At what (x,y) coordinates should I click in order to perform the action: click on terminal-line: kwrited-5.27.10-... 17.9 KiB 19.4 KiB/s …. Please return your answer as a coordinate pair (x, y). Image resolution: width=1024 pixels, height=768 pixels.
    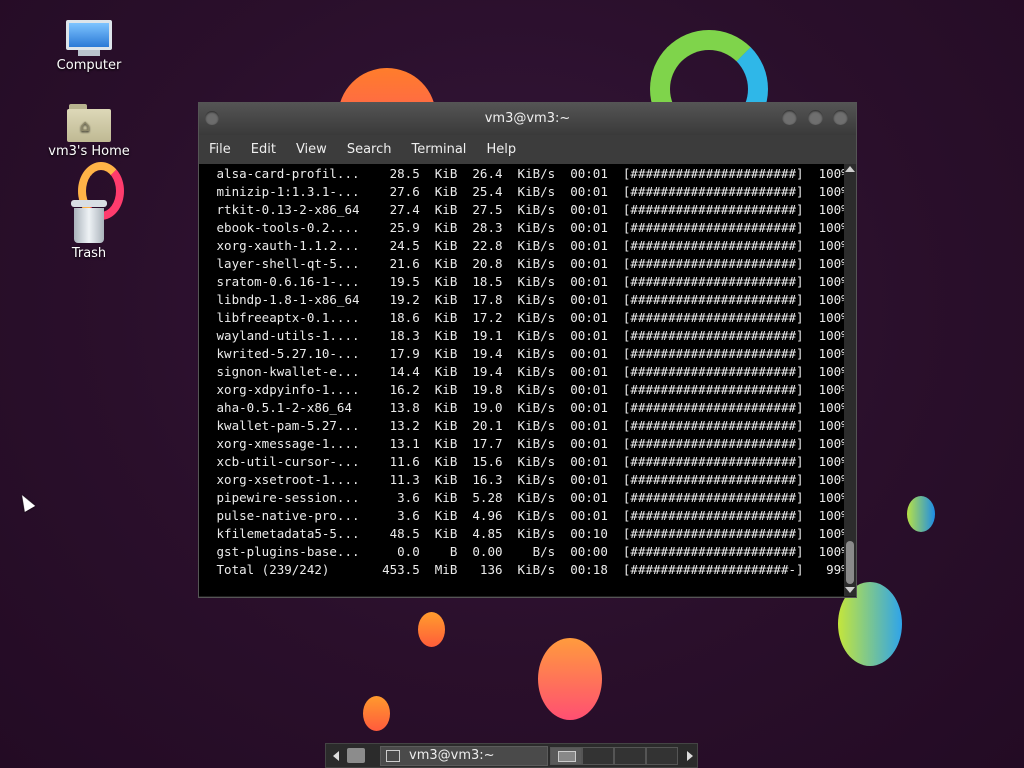
    Looking at the image, I should click on (529, 353).